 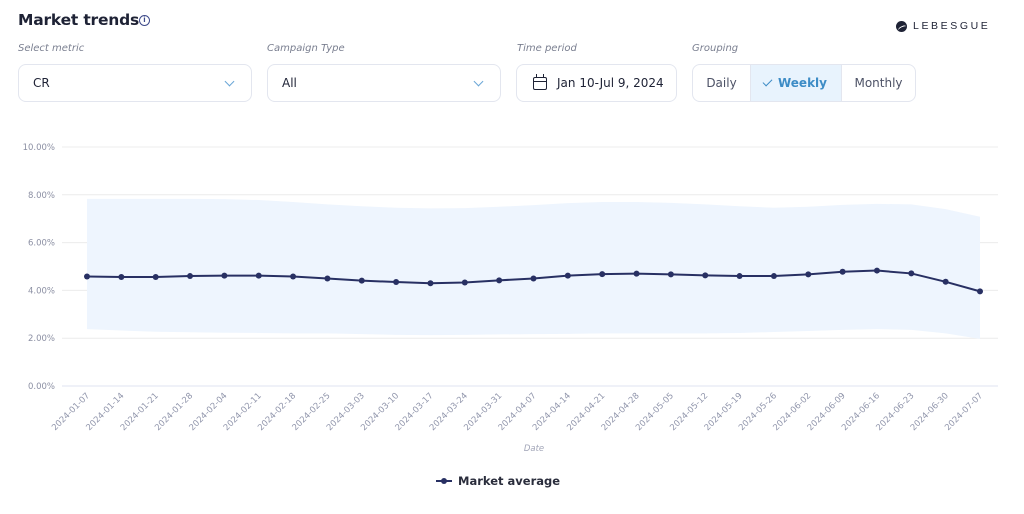 What do you see at coordinates (41, 339) in the screenshot?
I see `y-tick-label: 2.00%` at bounding box center [41, 339].